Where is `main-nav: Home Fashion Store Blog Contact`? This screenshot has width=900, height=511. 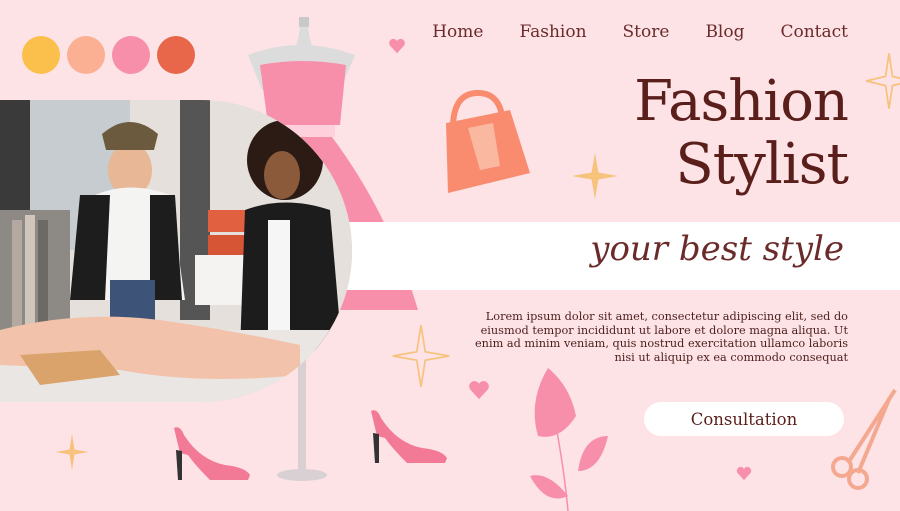 main-nav: Home Fashion Store Blog Contact is located at coordinates (640, 32).